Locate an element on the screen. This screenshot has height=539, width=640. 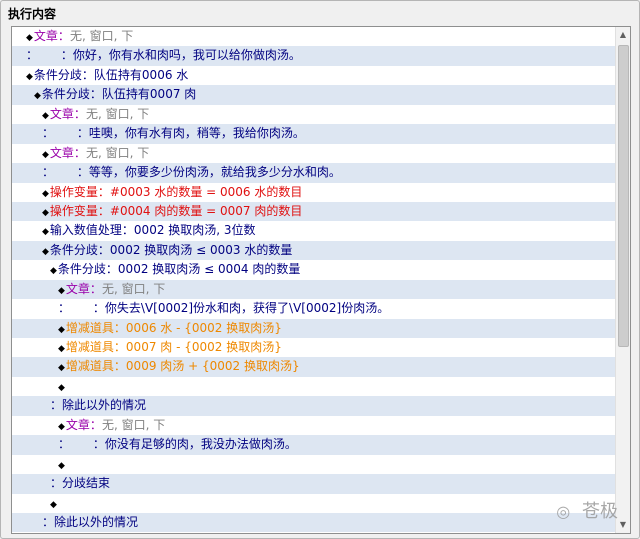
command-row: ：分歧结束 is located at coordinates (314, 484).